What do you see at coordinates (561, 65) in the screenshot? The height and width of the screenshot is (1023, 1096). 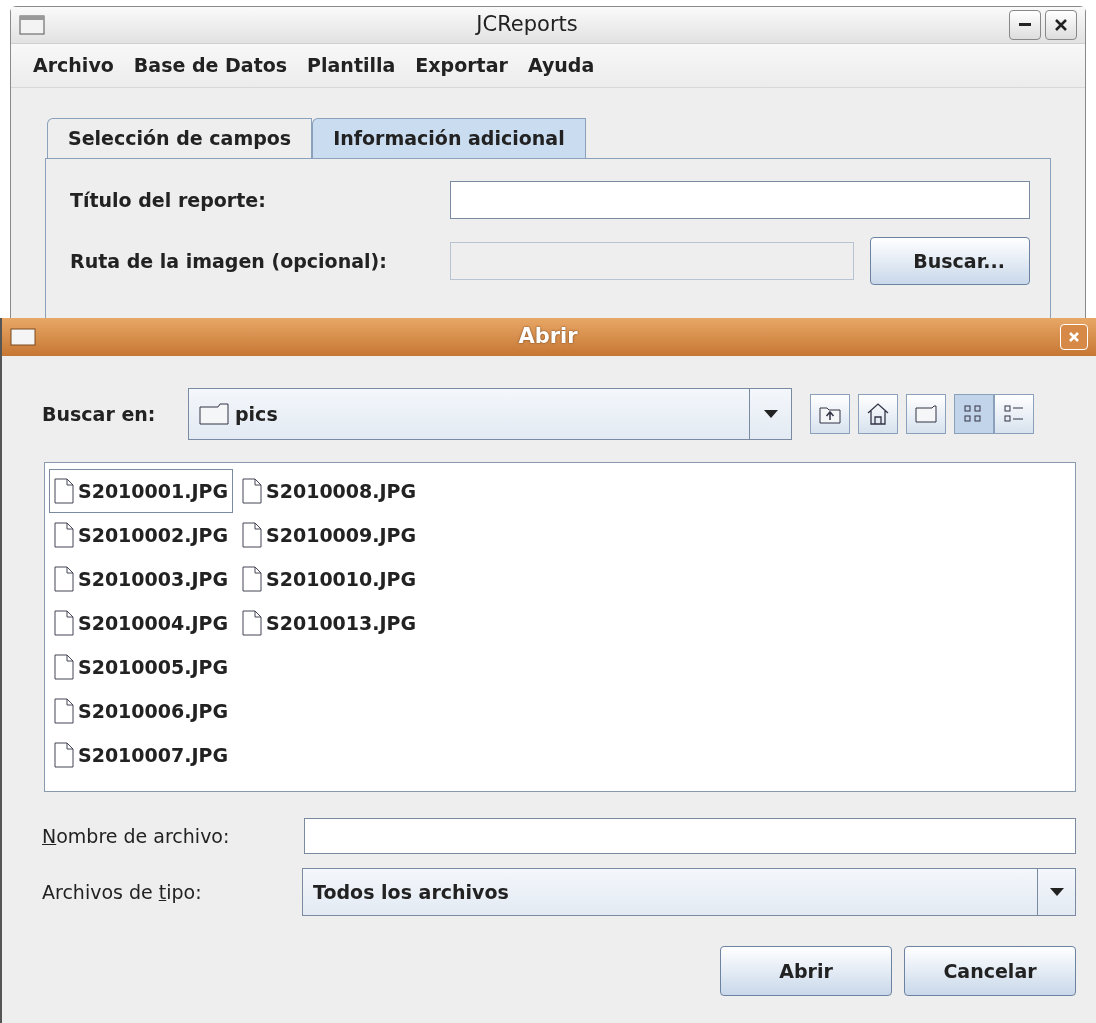 I see `menu-item: Ayuda` at bounding box center [561, 65].